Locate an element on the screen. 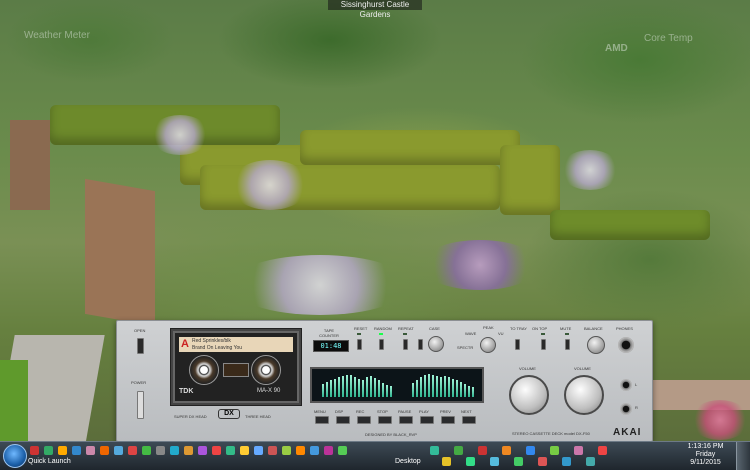 The image size is (750, 470). r-channel-label: R is located at coordinates (636, 407).